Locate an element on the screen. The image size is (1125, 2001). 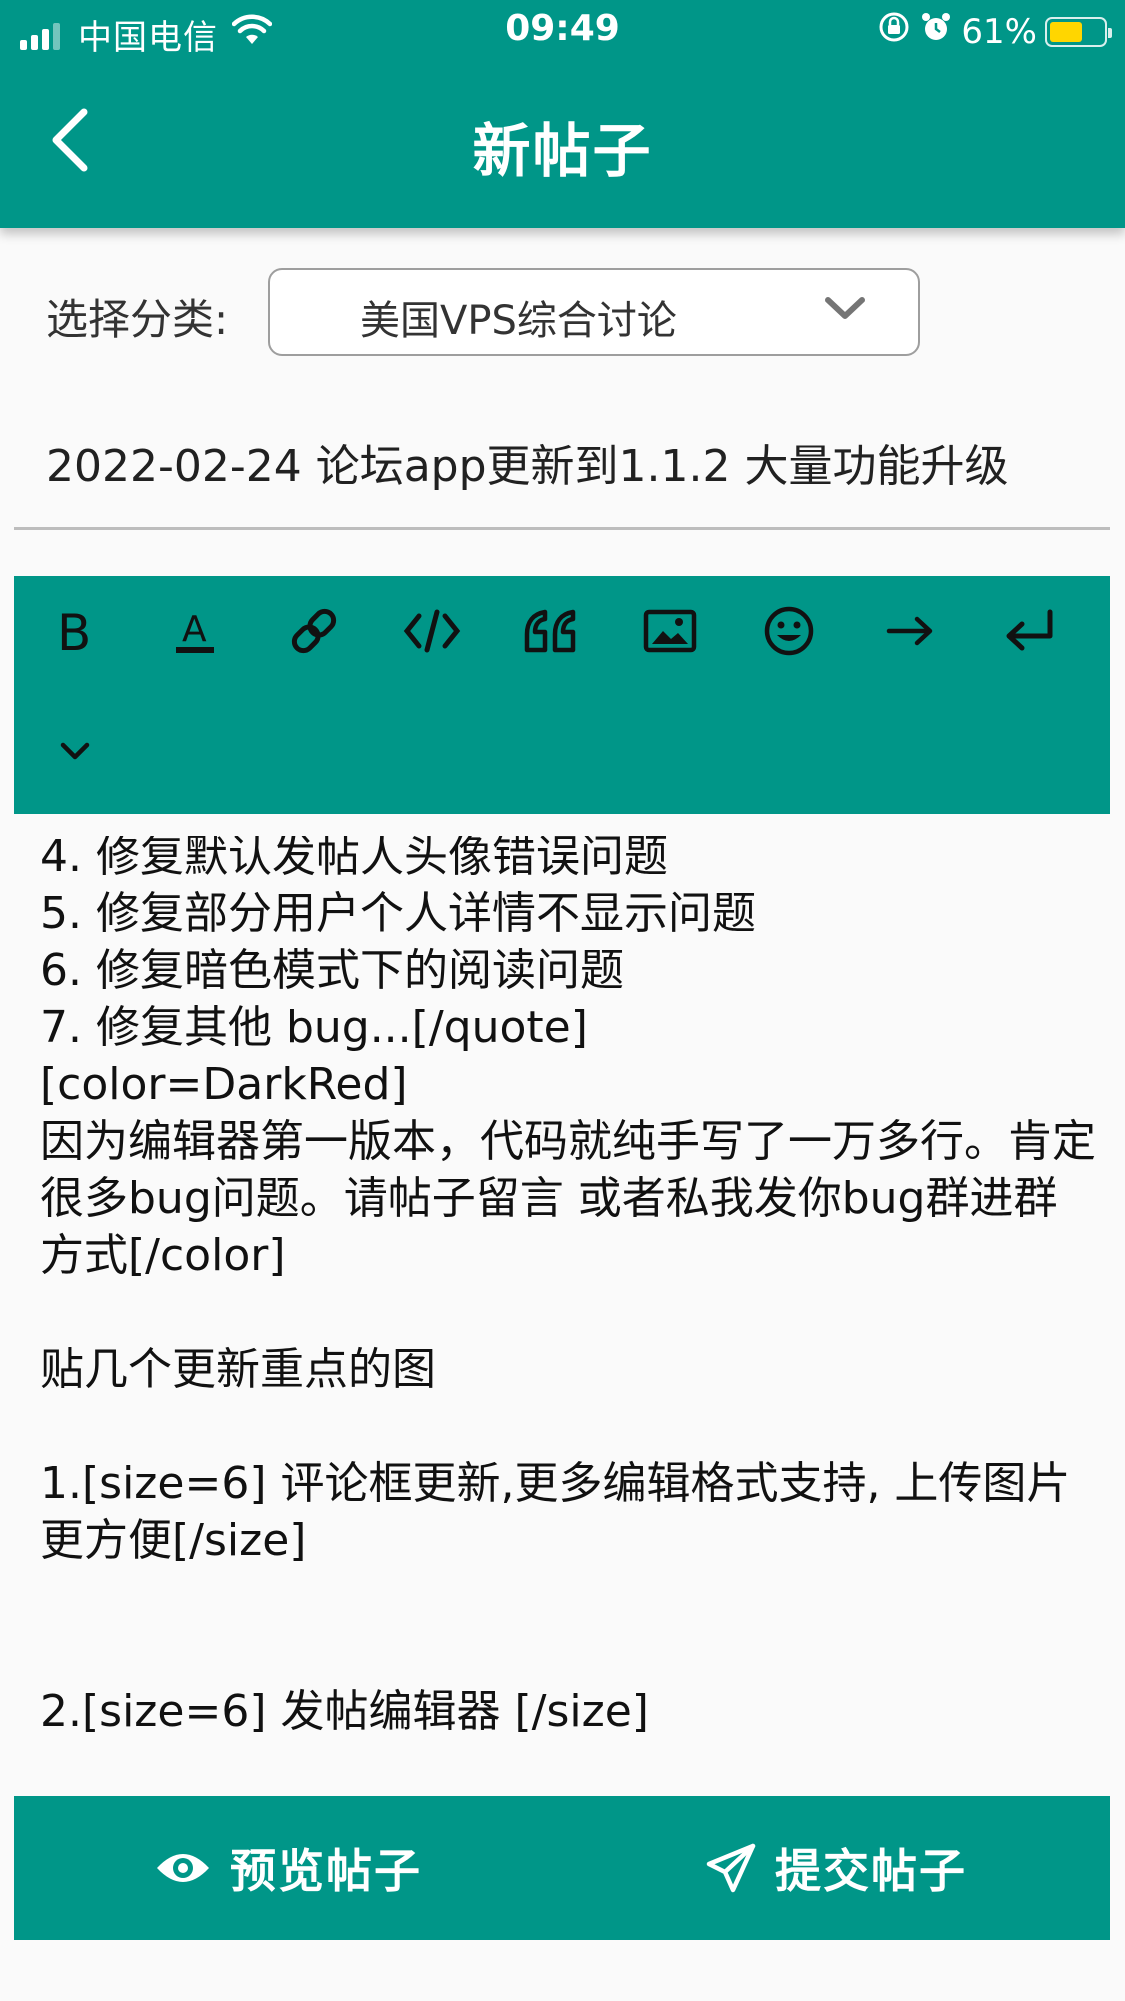
image-button is located at coordinates (670, 633).